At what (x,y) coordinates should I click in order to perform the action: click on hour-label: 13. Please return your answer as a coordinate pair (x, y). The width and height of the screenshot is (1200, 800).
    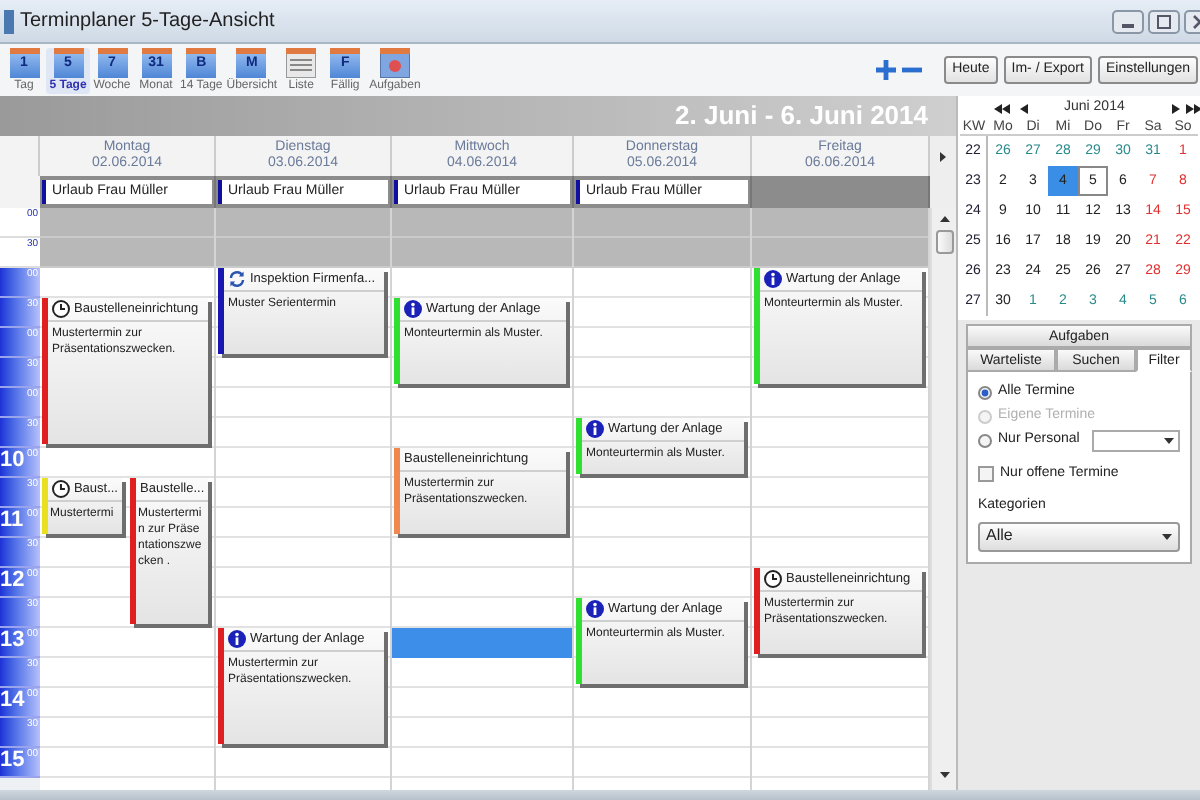
    Looking at the image, I should click on (12, 640).